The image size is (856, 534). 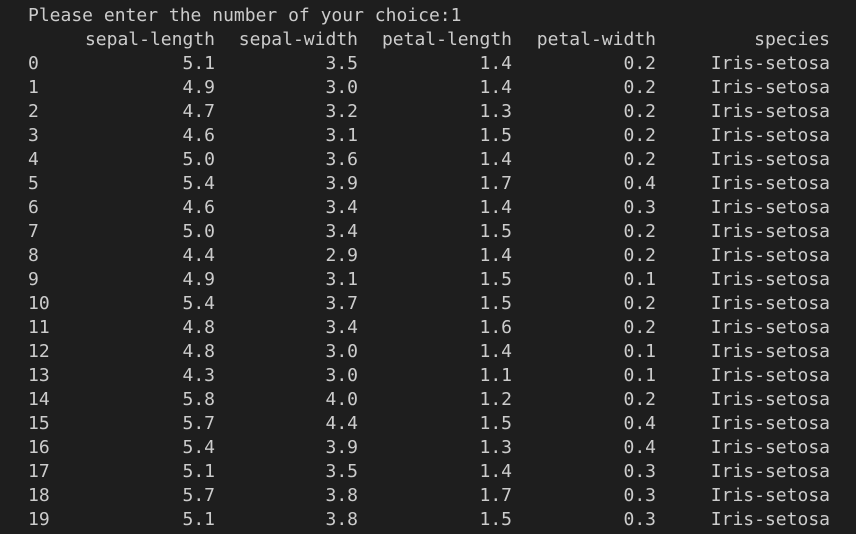 I want to click on row-index: 18, so click(x=39, y=495).